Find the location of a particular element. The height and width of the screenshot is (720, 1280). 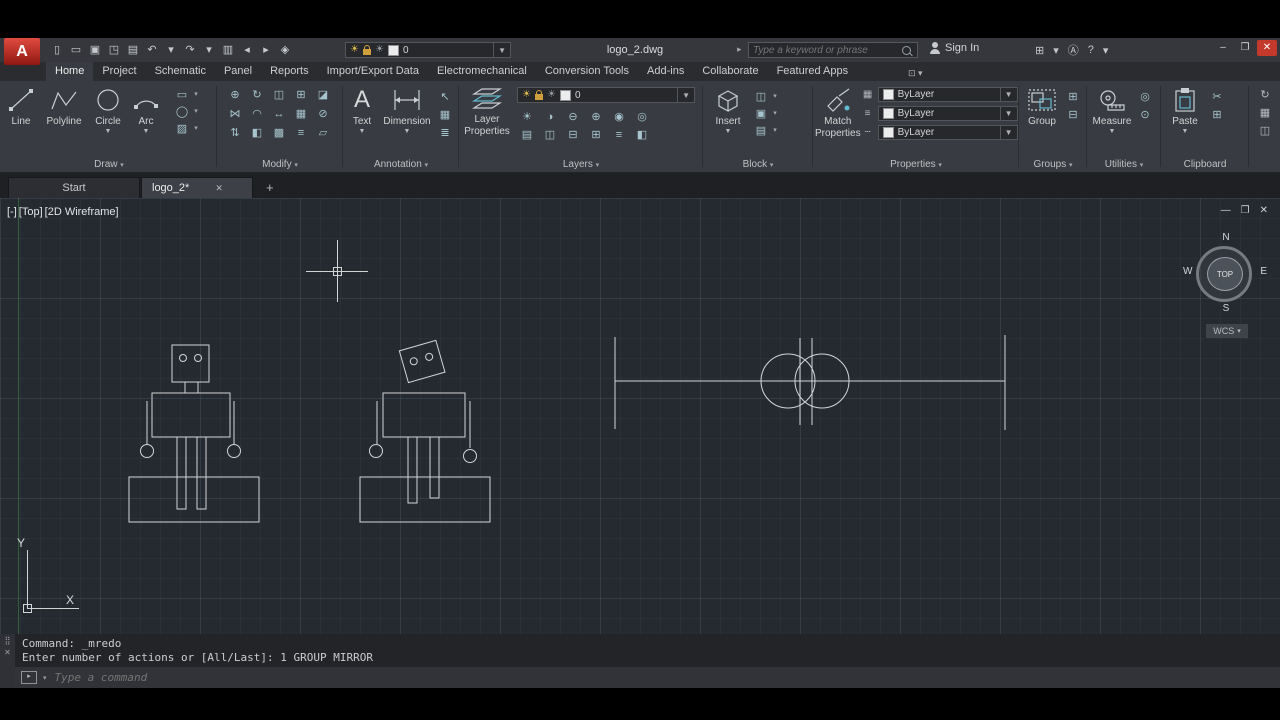

rectangle-icon: ▭ is located at coordinates (182, 95).